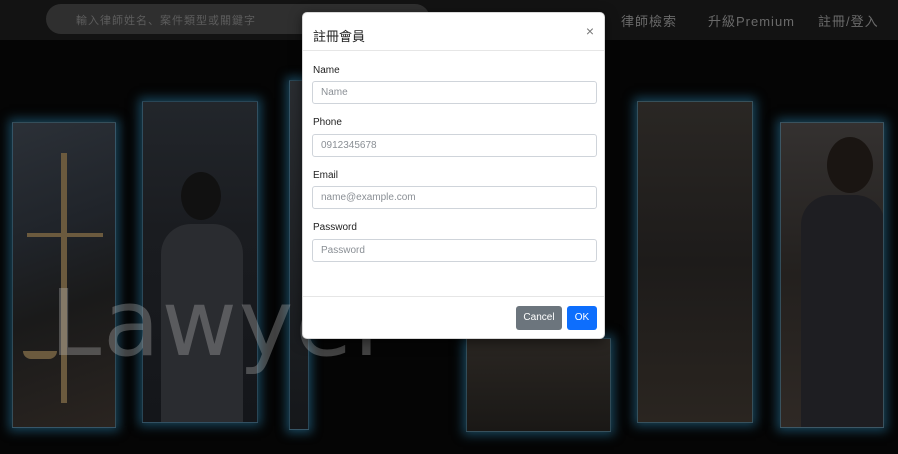 This screenshot has width=898, height=454. I want to click on name-label: Name, so click(326, 70).